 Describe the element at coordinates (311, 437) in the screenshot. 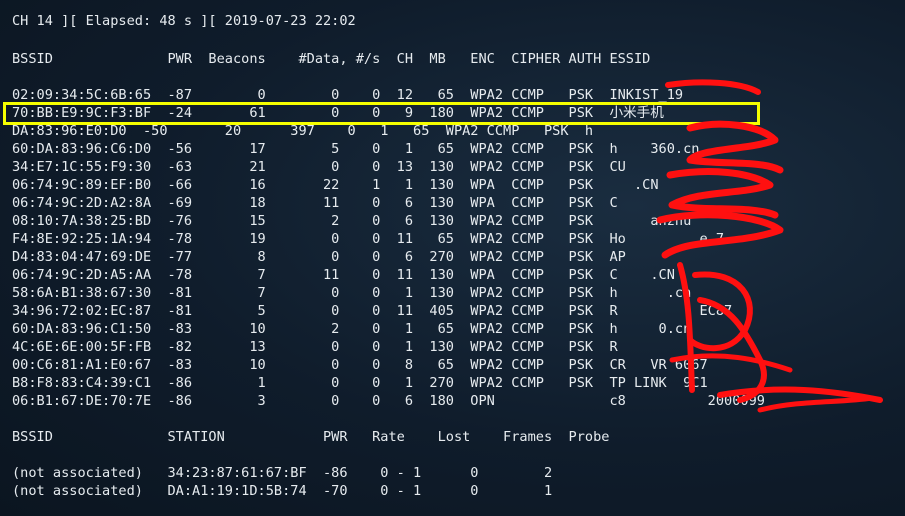

I see `station-table-header: BSSID STATION PWR Rate Lost Frames Probe` at that location.